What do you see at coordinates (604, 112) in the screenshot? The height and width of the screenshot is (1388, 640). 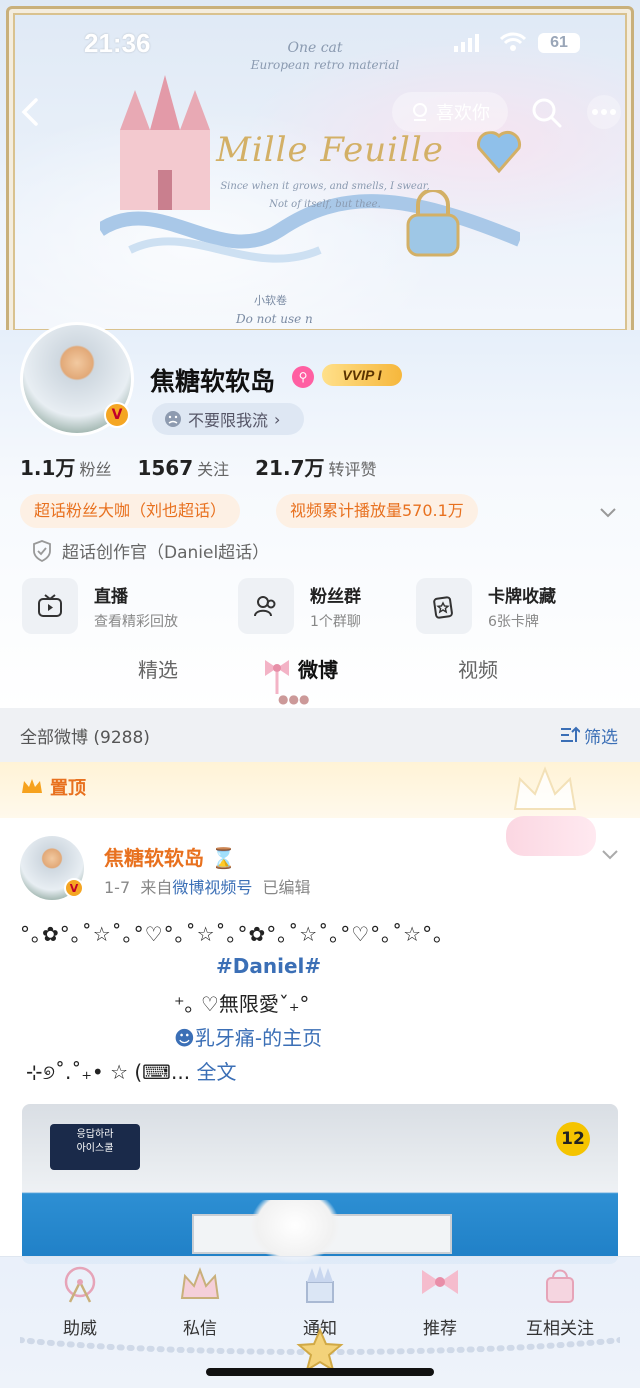 I see `more-icon` at bounding box center [604, 112].